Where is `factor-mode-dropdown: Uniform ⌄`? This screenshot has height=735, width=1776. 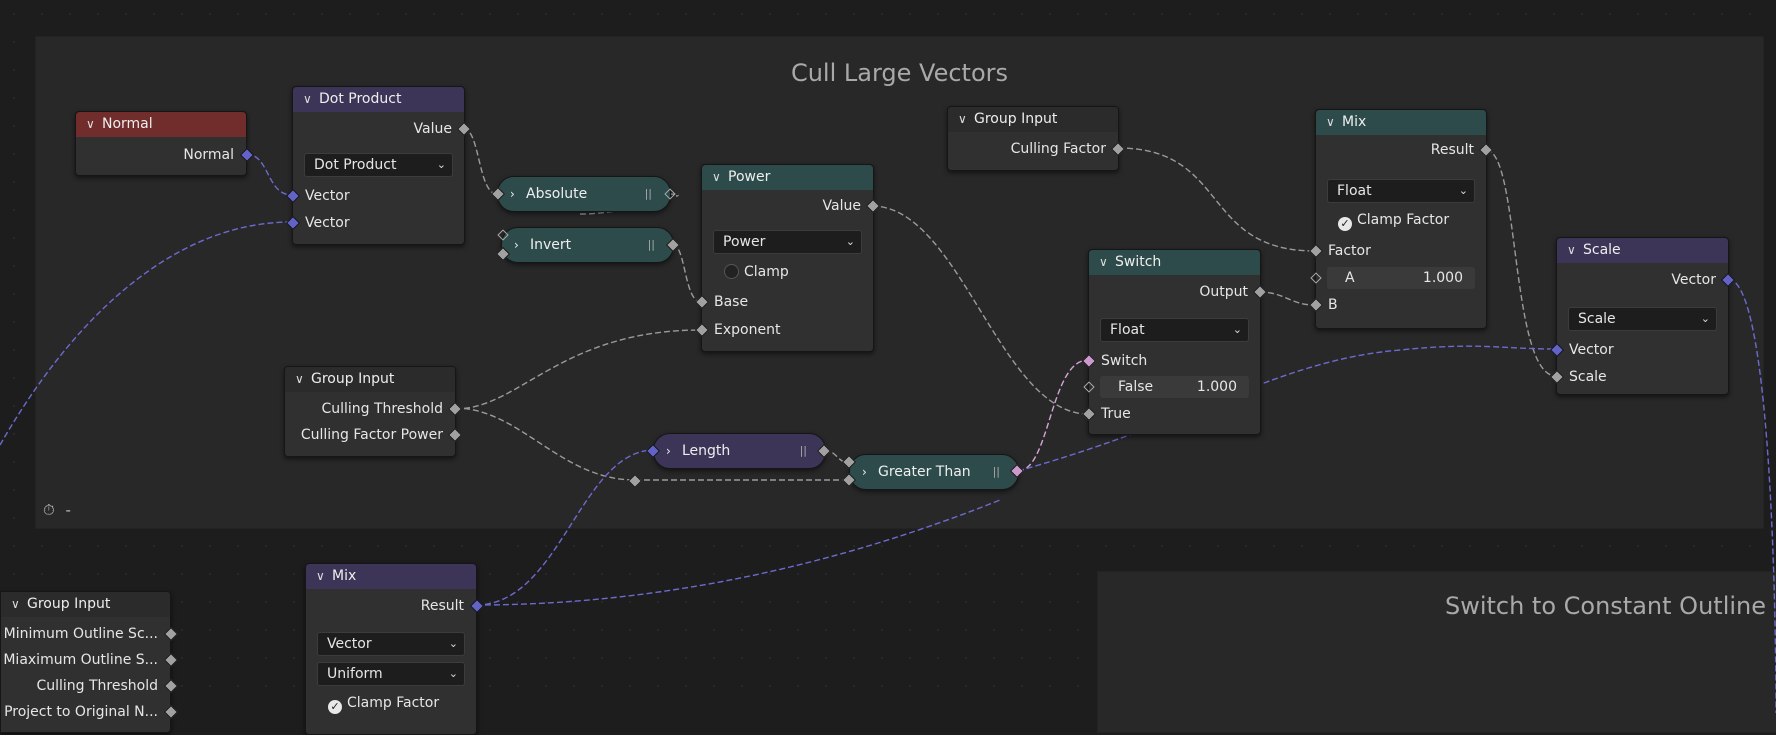
factor-mode-dropdown: Uniform ⌄ is located at coordinates (391, 674).